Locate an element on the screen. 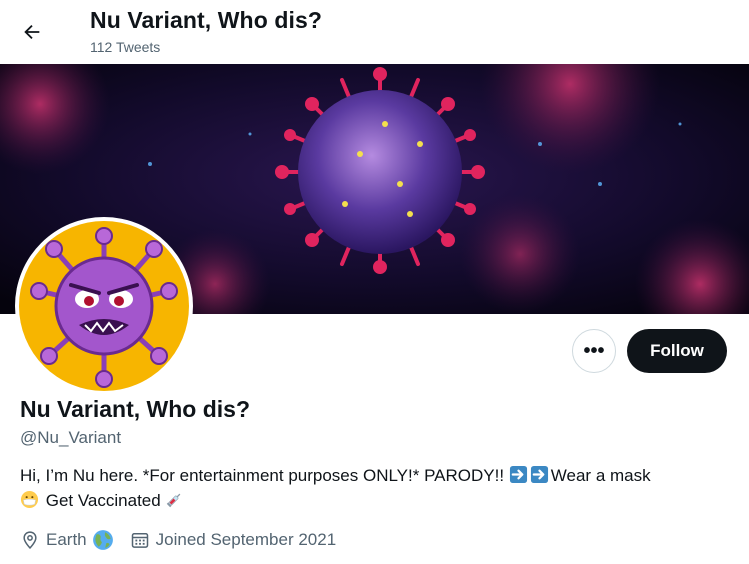 The height and width of the screenshot is (564, 749). face-with-mask-emoji is located at coordinates (29, 499).